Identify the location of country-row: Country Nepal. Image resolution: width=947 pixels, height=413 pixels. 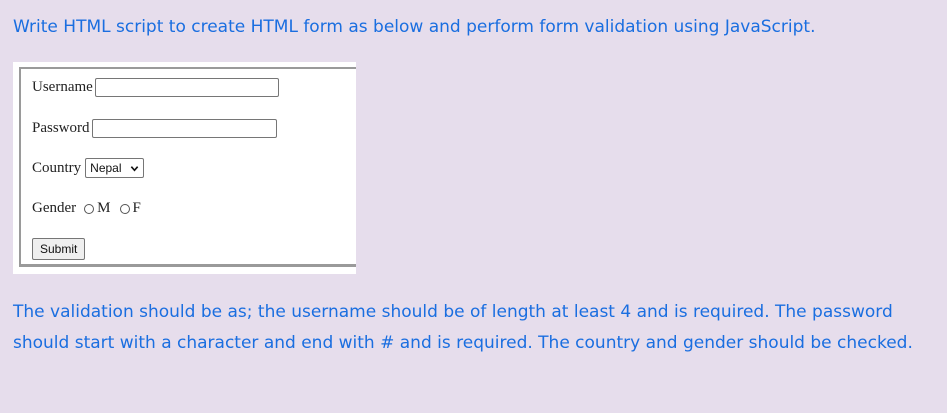
(88, 168).